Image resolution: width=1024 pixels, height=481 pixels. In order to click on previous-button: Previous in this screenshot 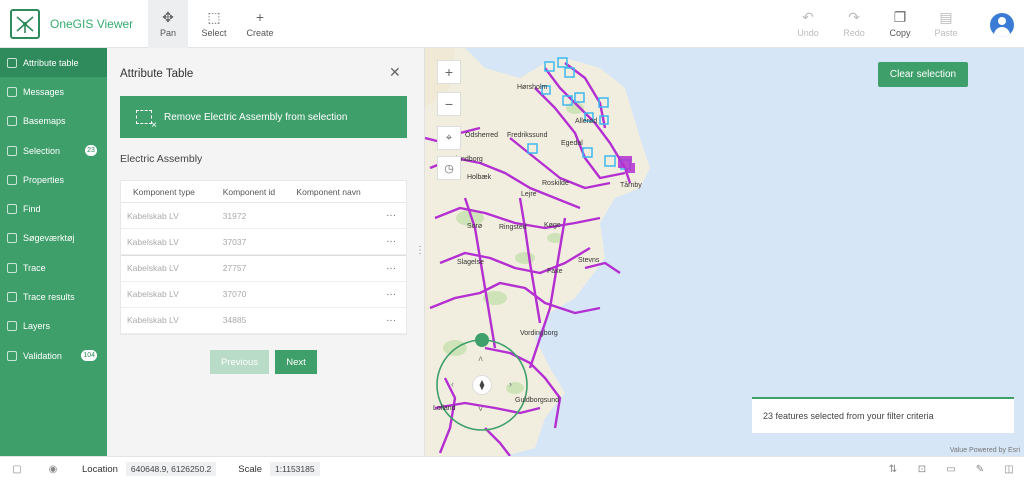, I will do `click(239, 362)`.